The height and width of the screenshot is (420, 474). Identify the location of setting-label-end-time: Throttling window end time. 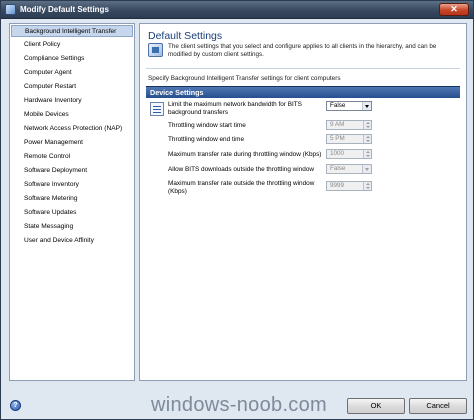
(206, 139).